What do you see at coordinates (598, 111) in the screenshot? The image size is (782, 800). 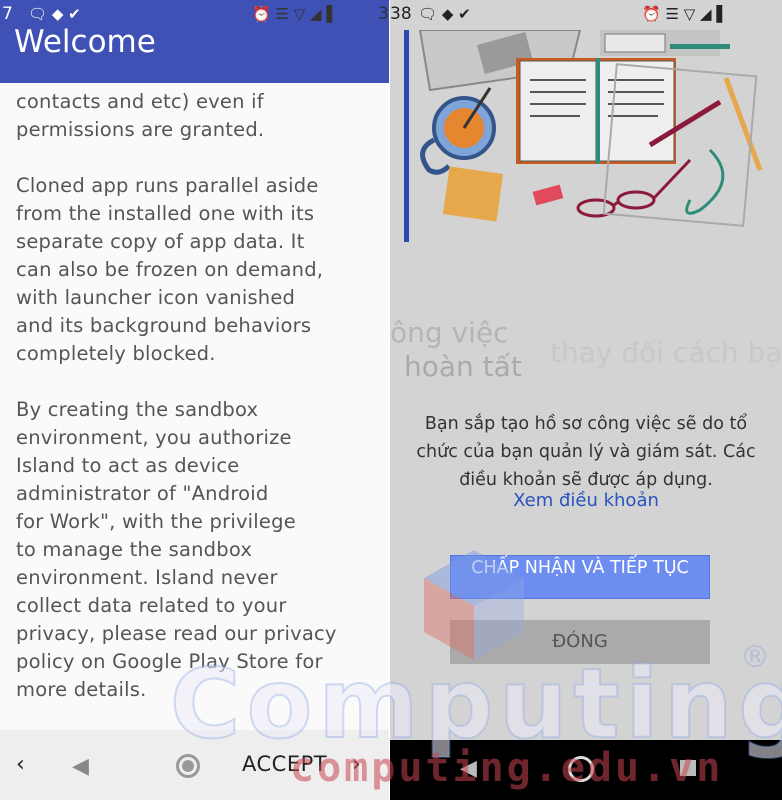 I see `bookmark` at bounding box center [598, 111].